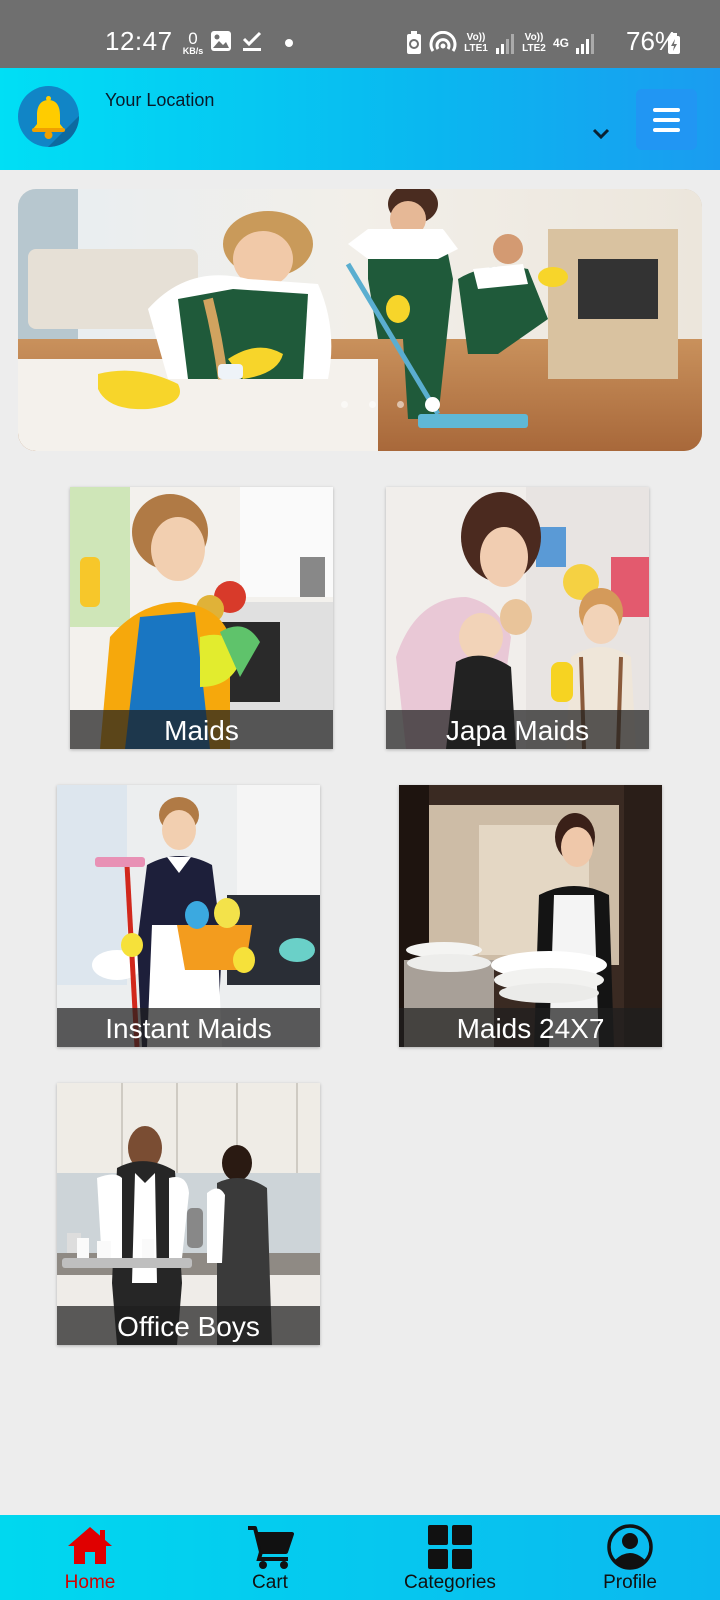 This screenshot has width=720, height=1600. I want to click on bottom-navigation: Home Cart Categories Profile, so click(360, 1557).